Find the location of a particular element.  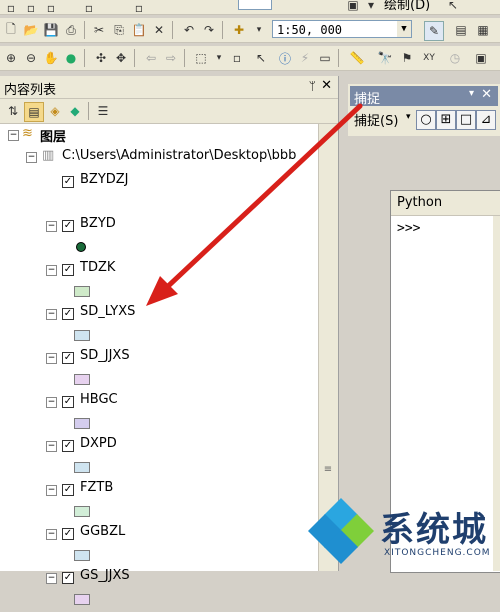

annotation-arrow-shaft is located at coordinates (262, 198).